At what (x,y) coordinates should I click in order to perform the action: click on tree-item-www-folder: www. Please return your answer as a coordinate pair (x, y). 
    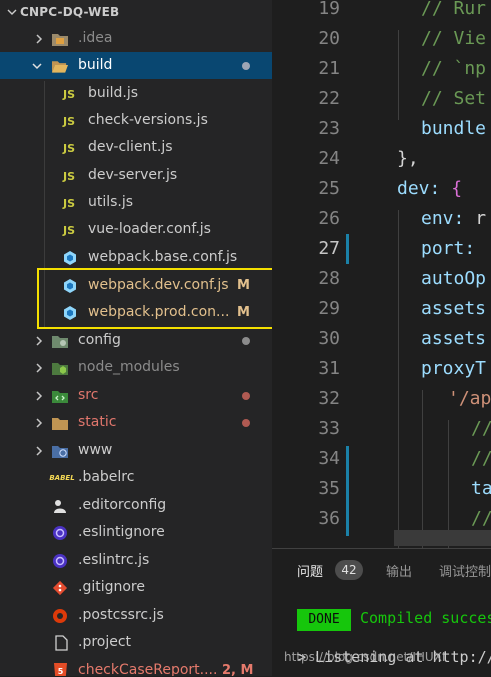
    Looking at the image, I should click on (136, 450).